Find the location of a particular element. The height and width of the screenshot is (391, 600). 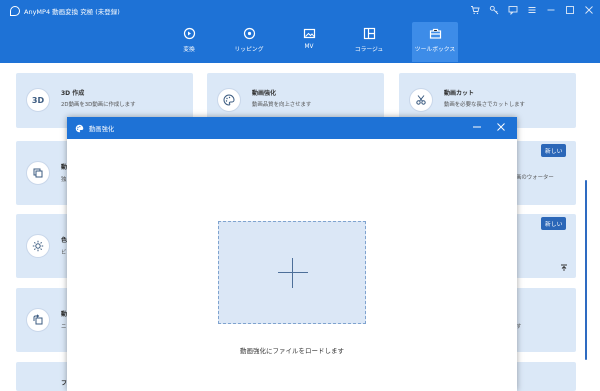

card-right-4: す is located at coordinates (546, 320).